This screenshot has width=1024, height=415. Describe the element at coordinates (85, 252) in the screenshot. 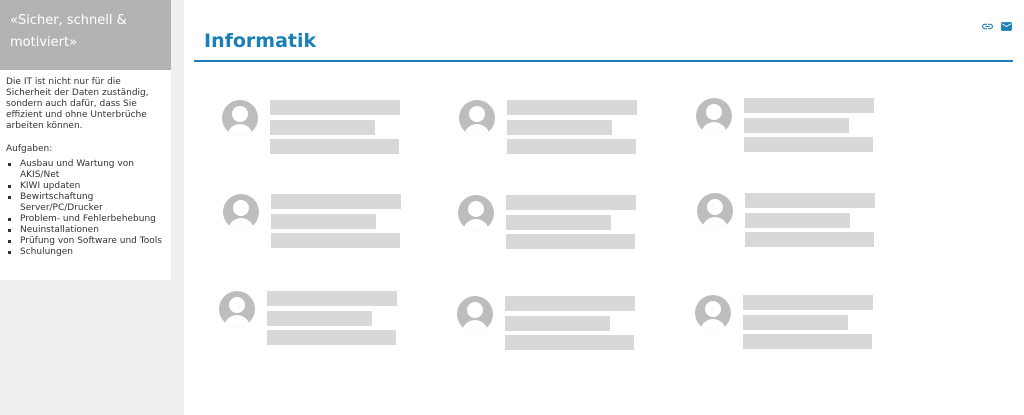

I see `task-item: Schulungen` at that location.